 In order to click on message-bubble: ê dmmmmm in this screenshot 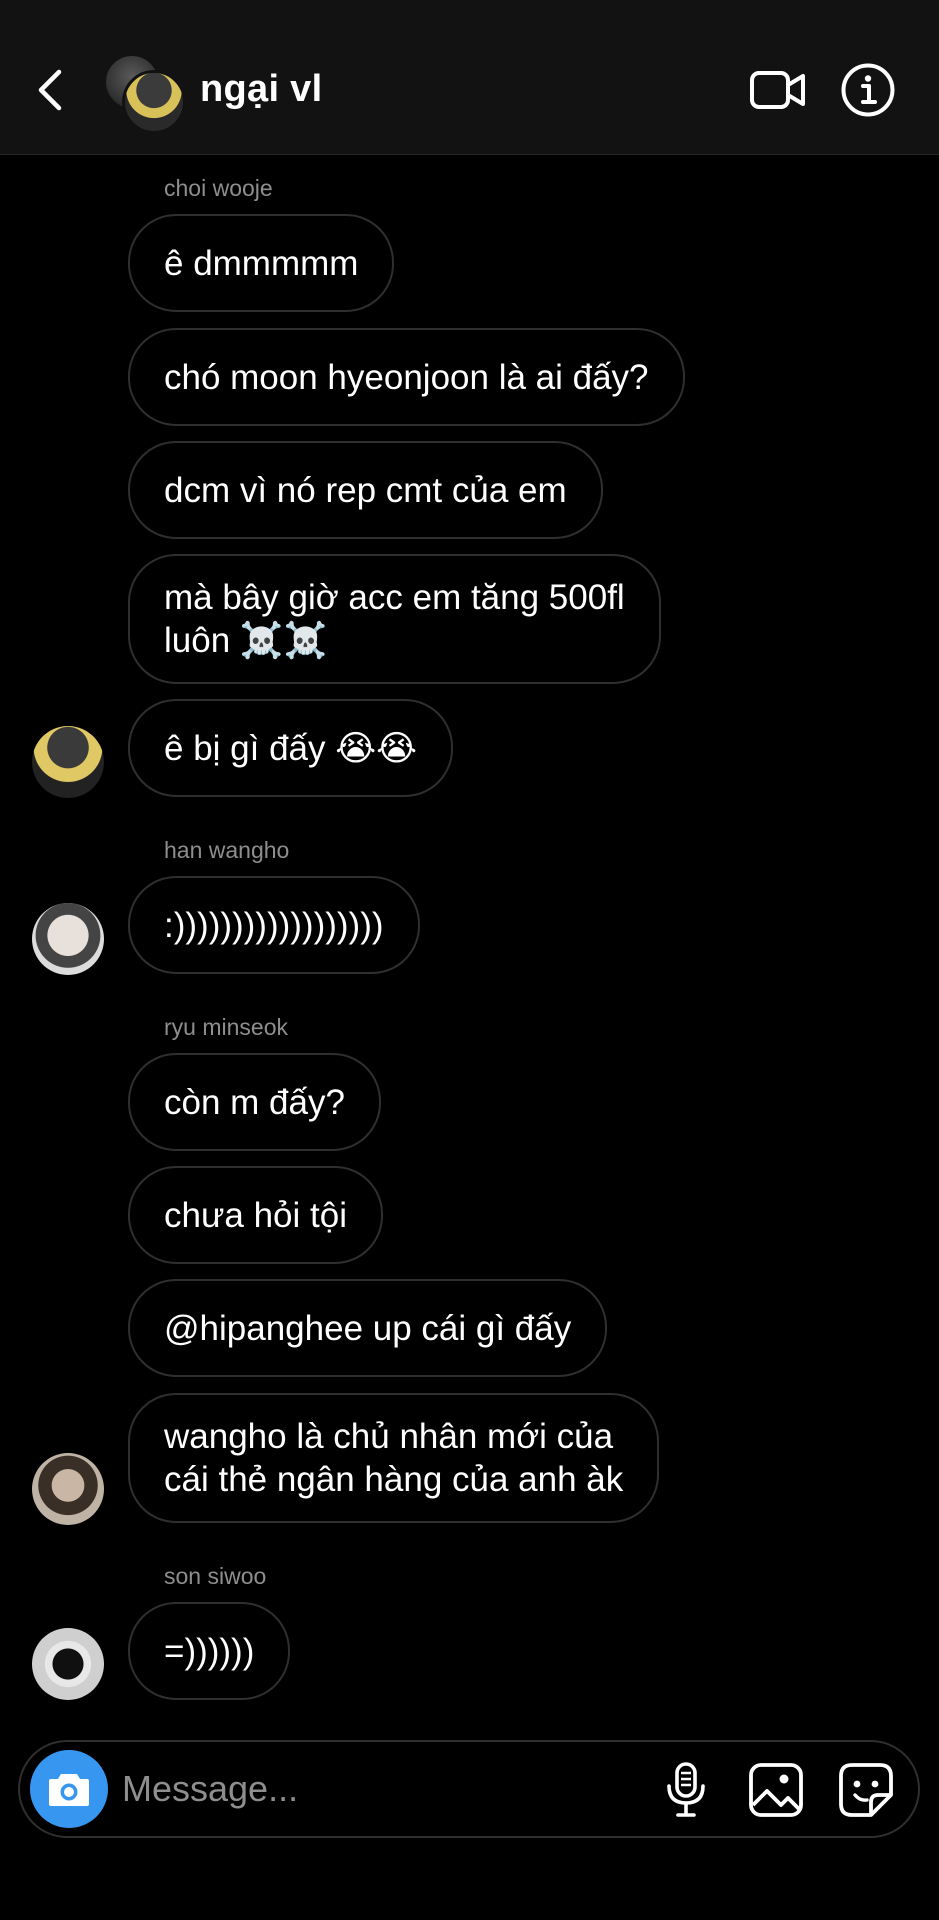, I will do `click(261, 263)`.